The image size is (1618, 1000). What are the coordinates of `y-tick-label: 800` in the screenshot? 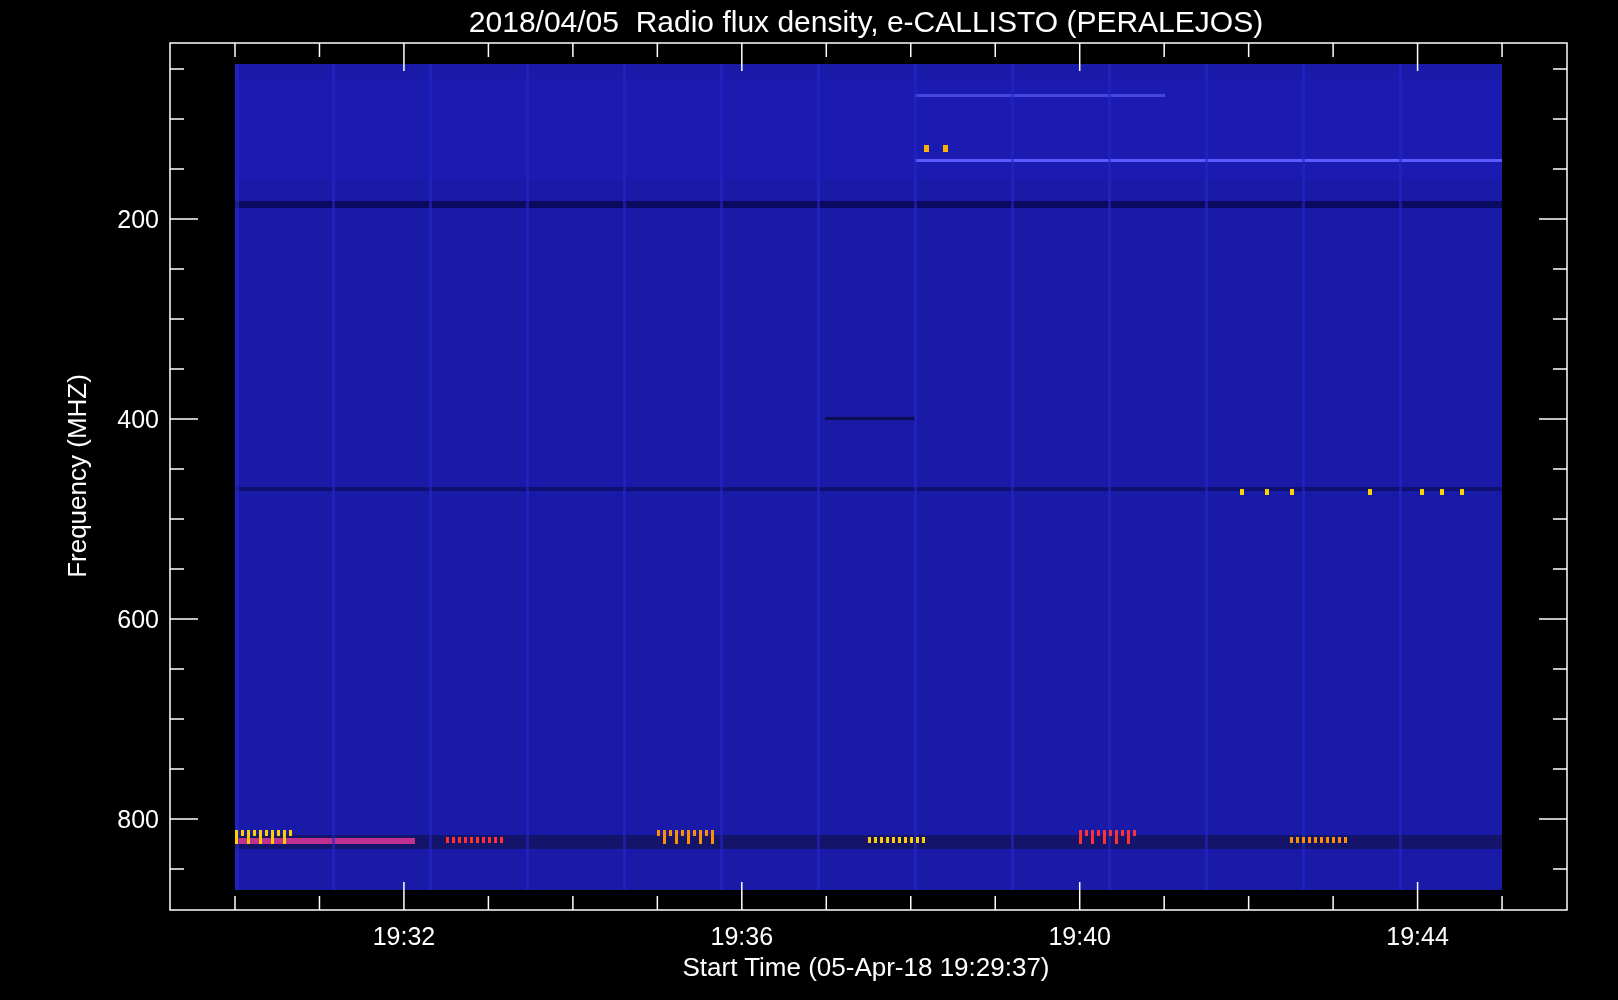 It's located at (138, 819).